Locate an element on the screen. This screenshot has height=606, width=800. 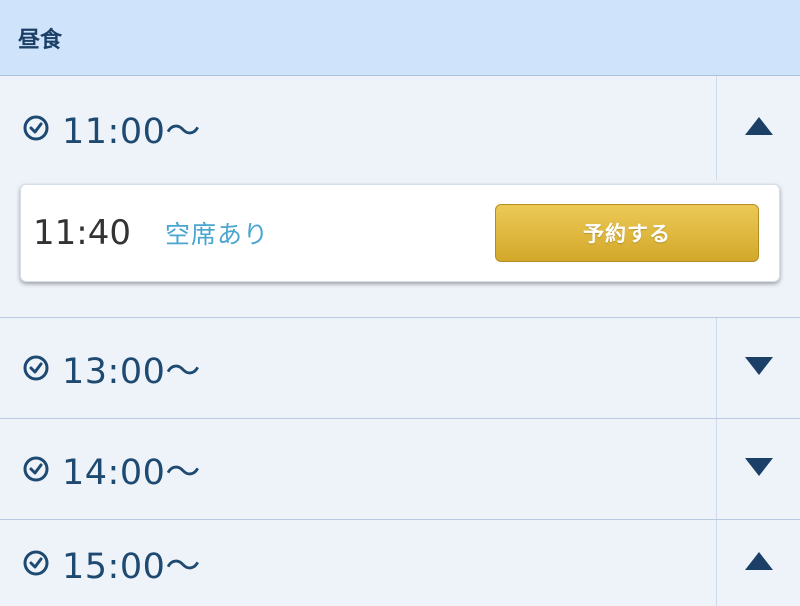
slot-time: 13:00〜 is located at coordinates (131, 371).